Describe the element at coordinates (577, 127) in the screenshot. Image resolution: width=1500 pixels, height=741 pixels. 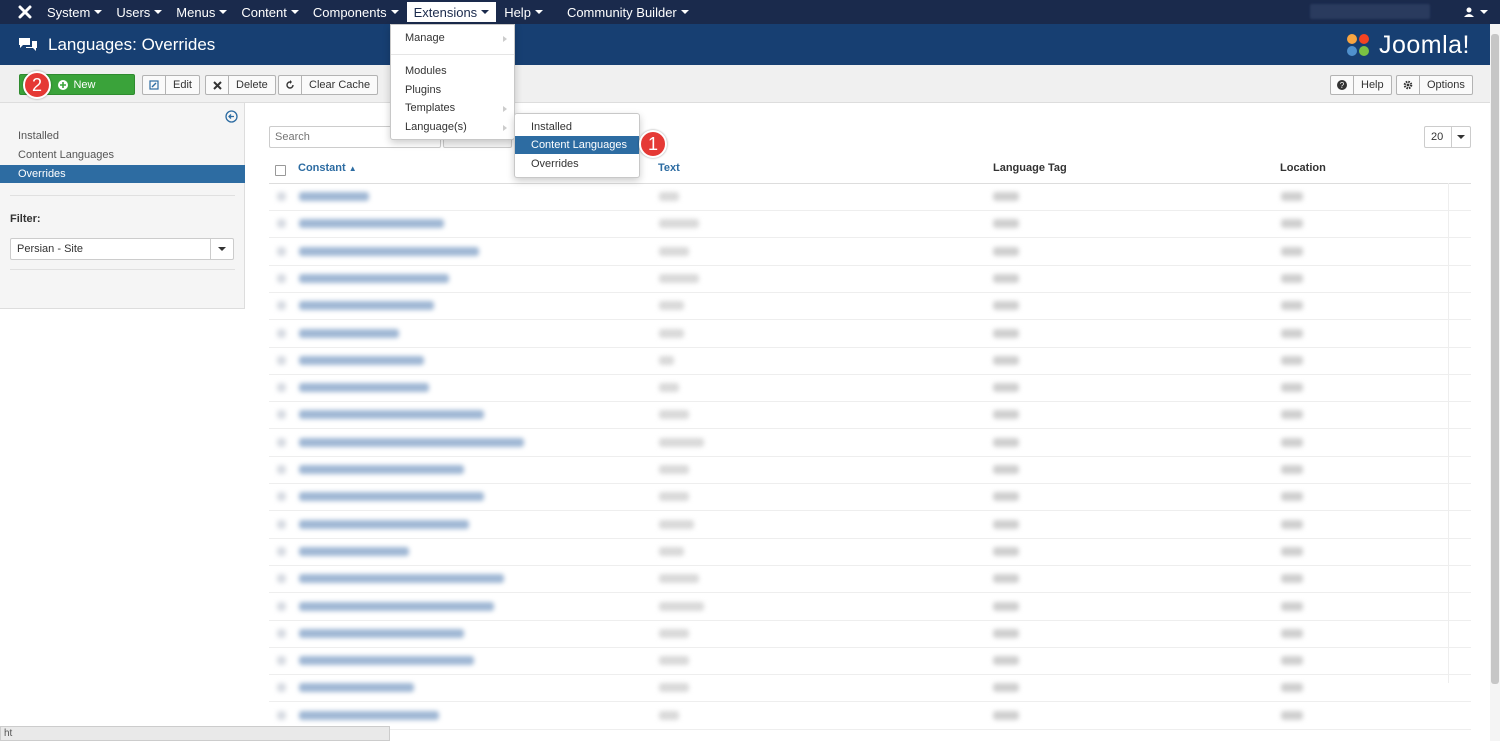
I see `submenu-item-installed: Installed` at that location.